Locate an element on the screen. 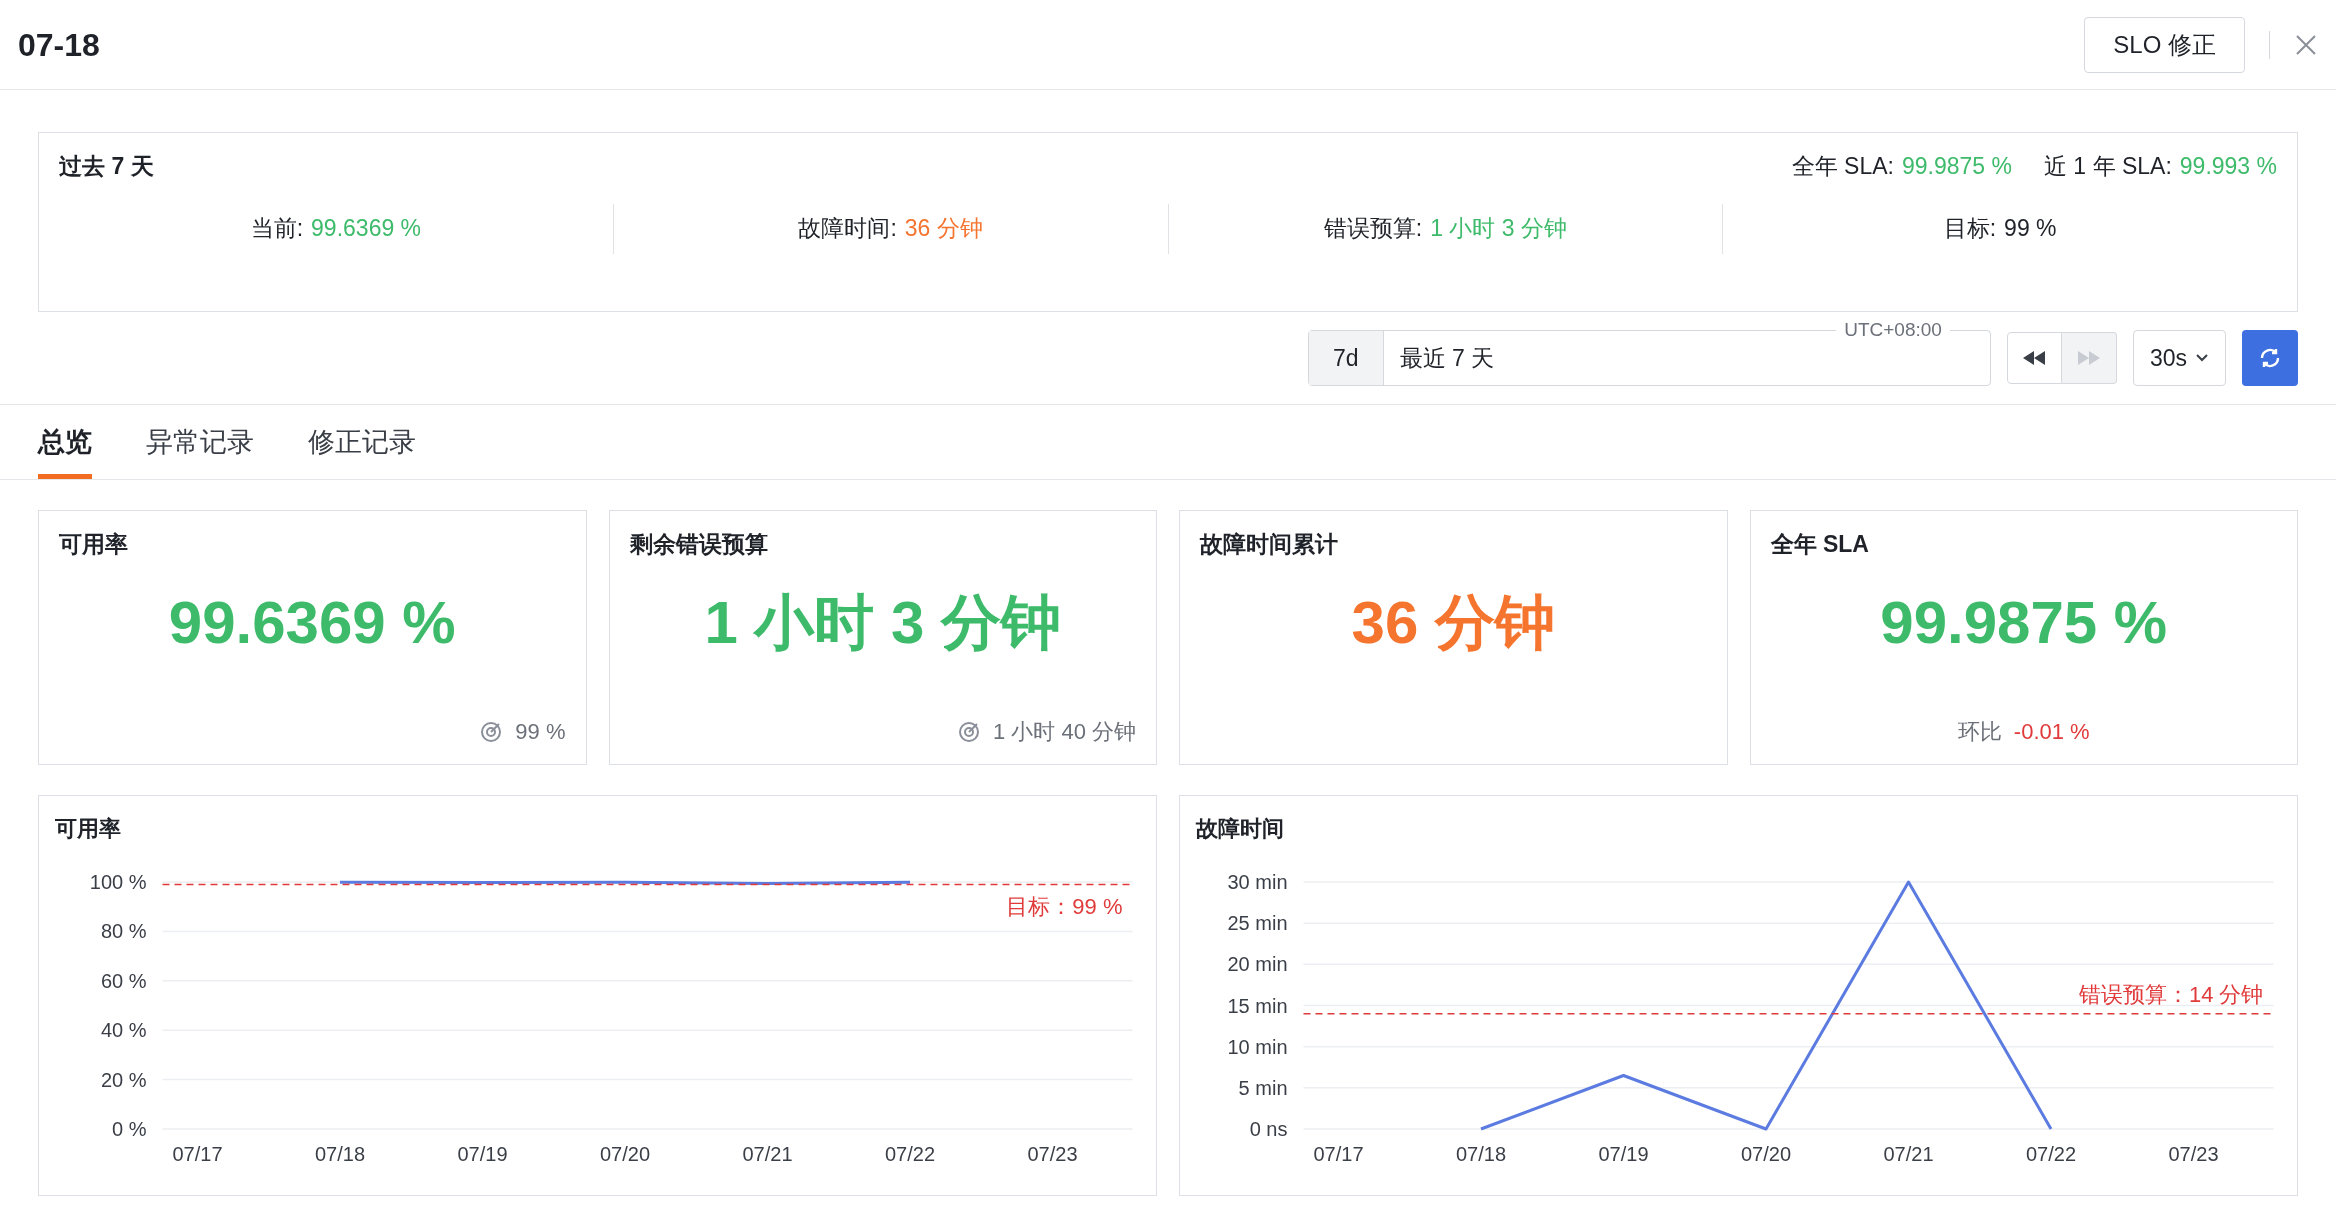  fast-forward-icon is located at coordinates (2088, 358).